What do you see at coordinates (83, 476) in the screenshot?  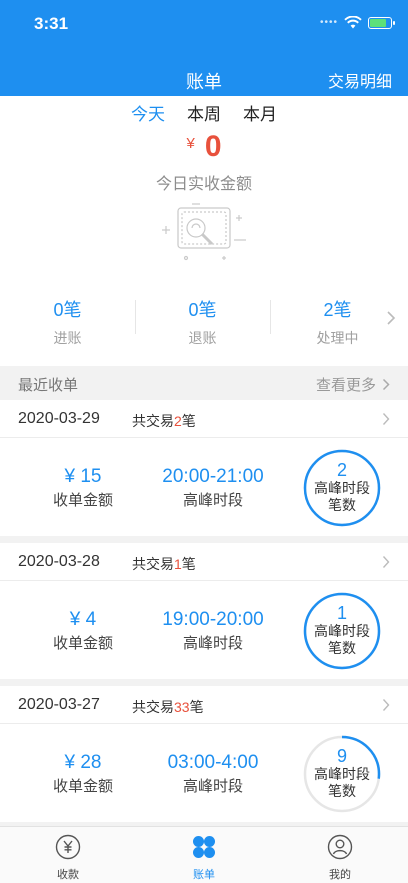 I see `order-amount-value: ¥ 15` at bounding box center [83, 476].